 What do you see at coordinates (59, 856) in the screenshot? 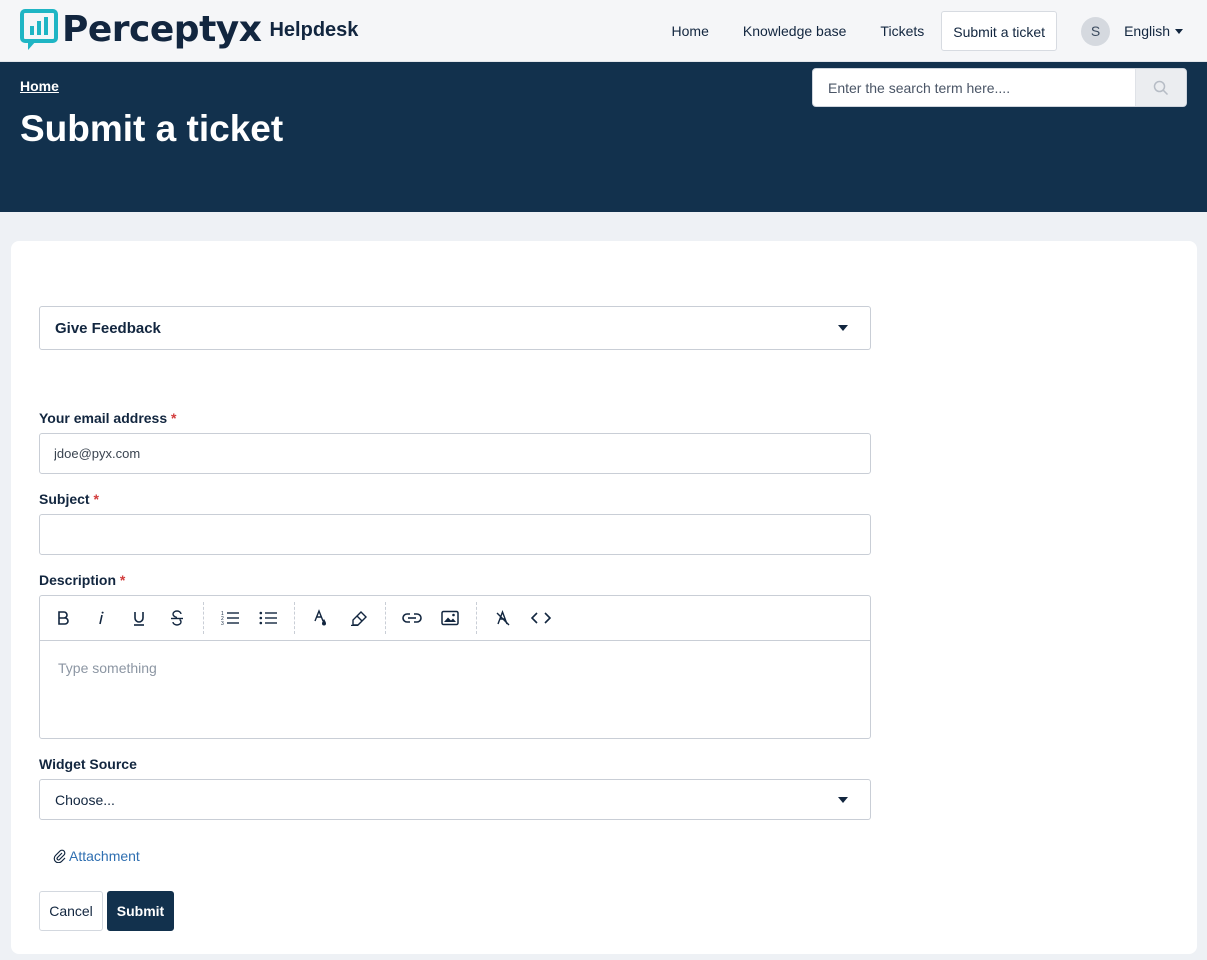
I see `paperclip-icon` at bounding box center [59, 856].